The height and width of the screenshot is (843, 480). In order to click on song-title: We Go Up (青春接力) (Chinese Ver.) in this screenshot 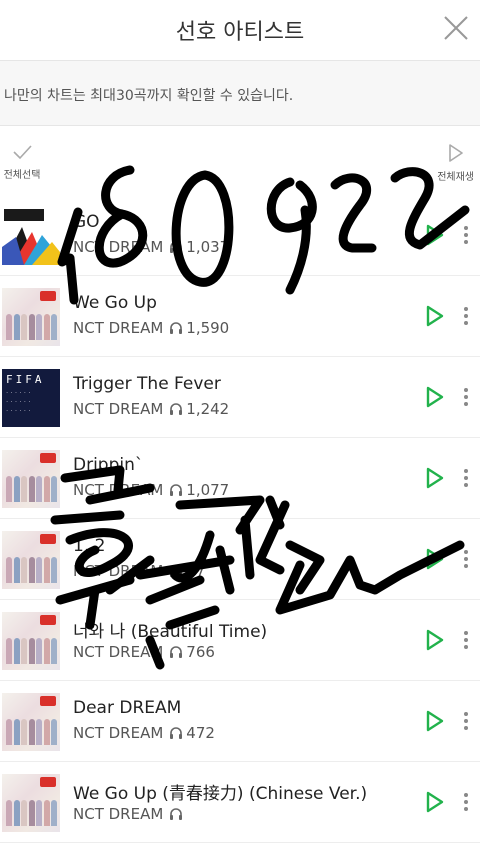, I will do `click(220, 794)`.